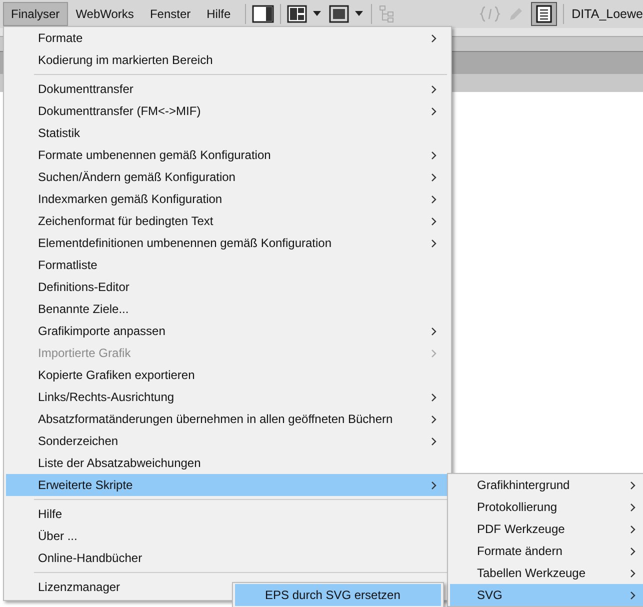  Describe the element at coordinates (227, 419) in the screenshot. I see `menu-item: Absatzformatänderungen übernehmen in allen geöffneten Büchern` at that location.